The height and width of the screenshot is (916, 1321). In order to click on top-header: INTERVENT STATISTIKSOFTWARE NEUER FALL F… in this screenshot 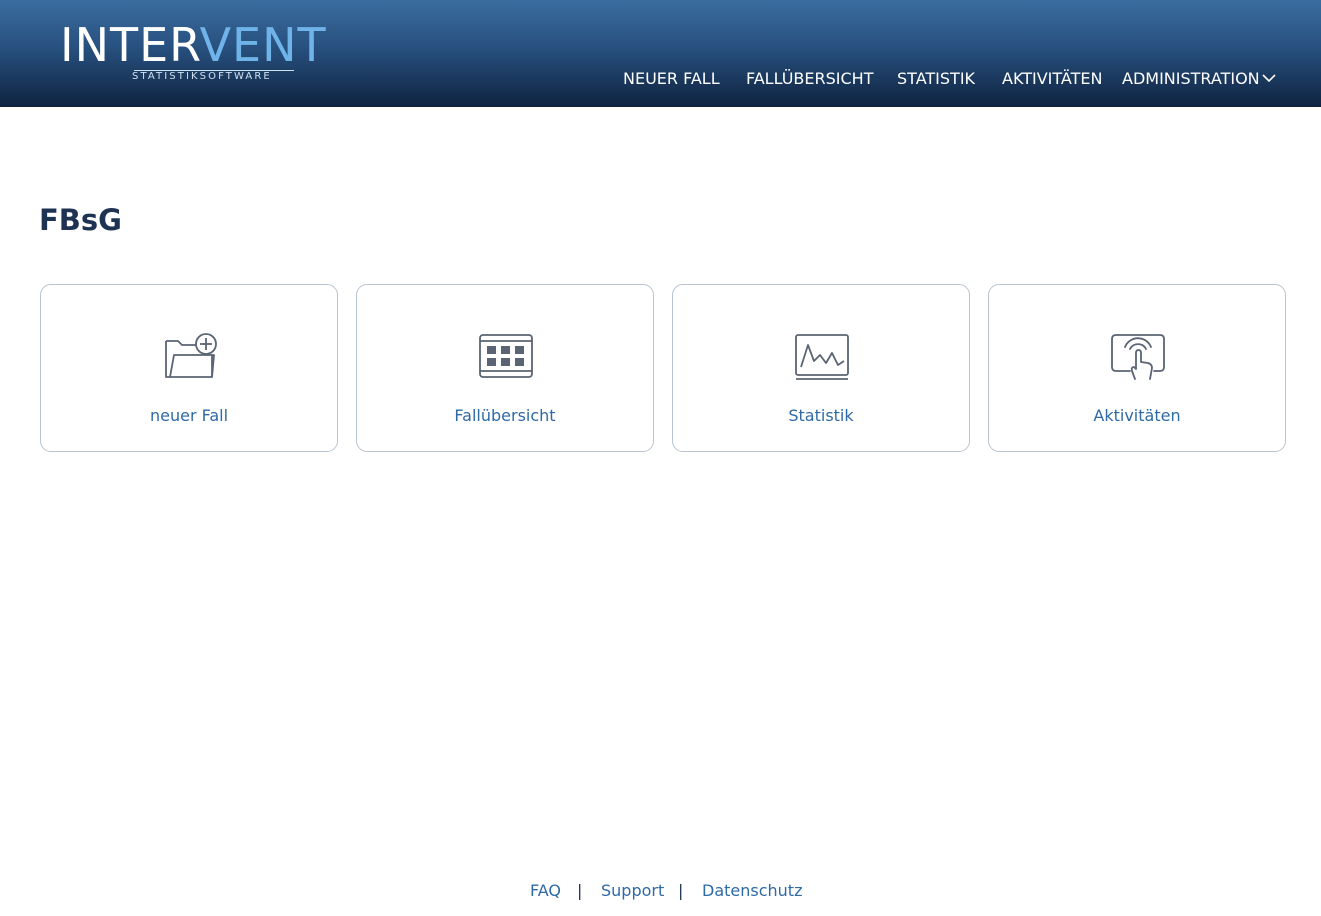, I will do `click(660, 53)`.